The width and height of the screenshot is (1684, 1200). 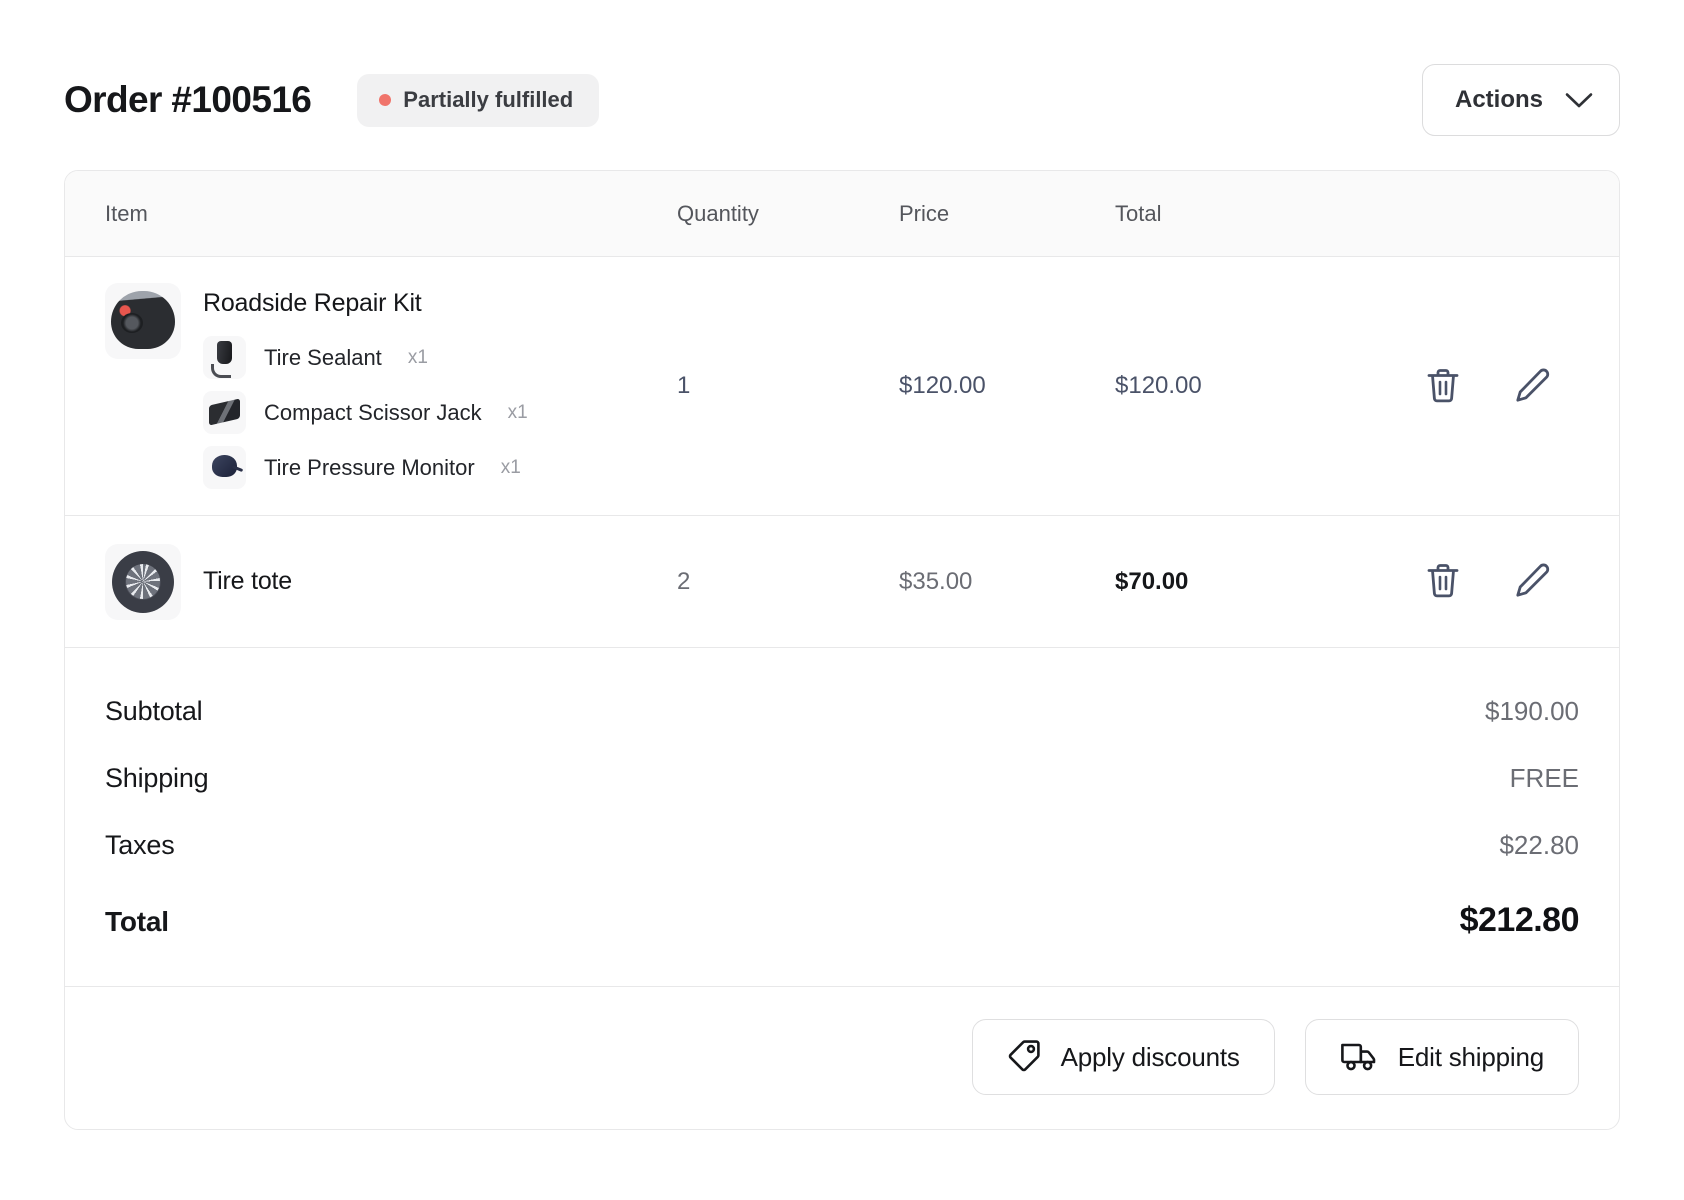 What do you see at coordinates (157, 778) in the screenshot?
I see `shipping-label: Shipping` at bounding box center [157, 778].